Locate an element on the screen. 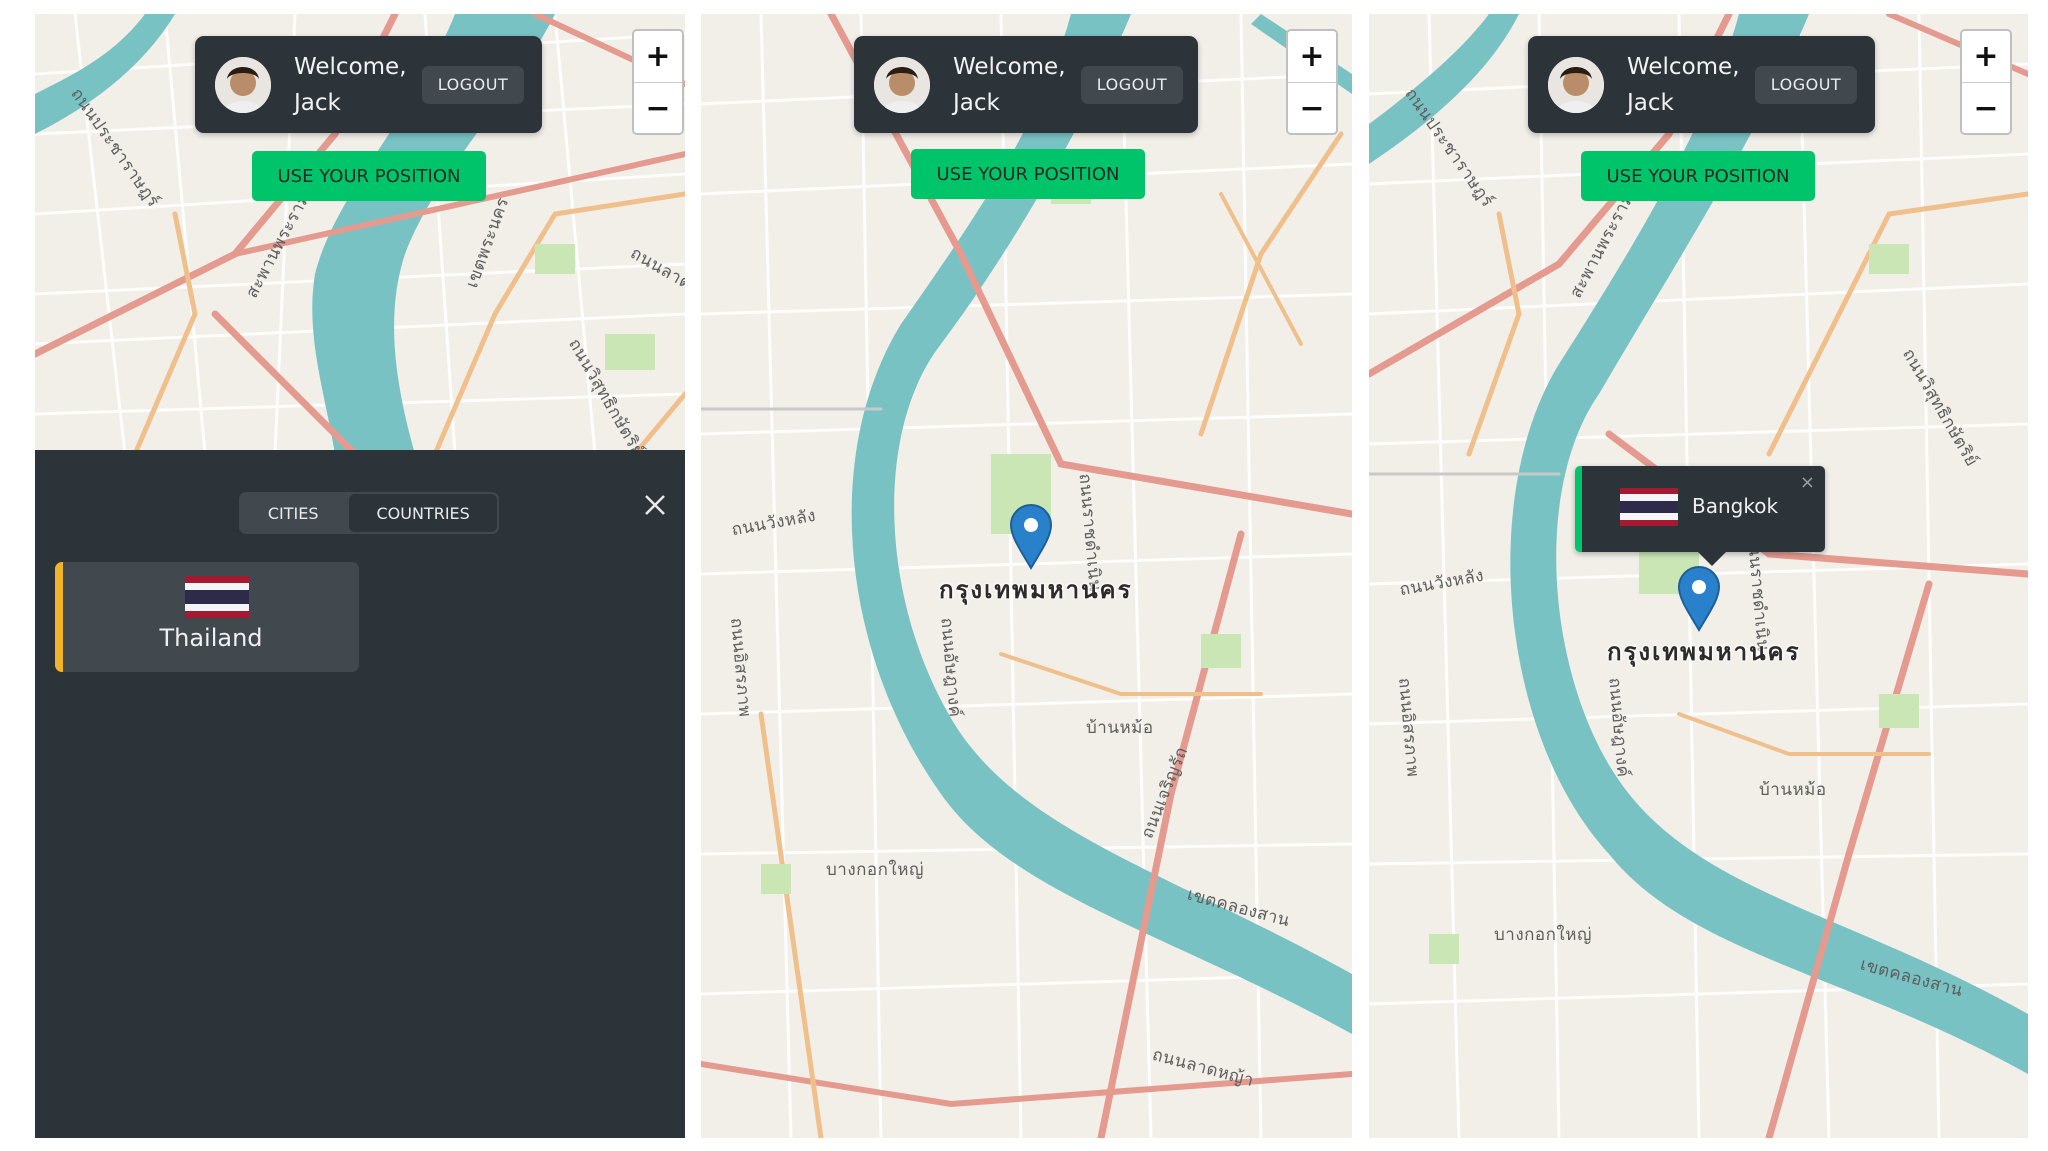 The width and height of the screenshot is (2048, 1151). popup-city-name: Bangkok is located at coordinates (1735, 506).